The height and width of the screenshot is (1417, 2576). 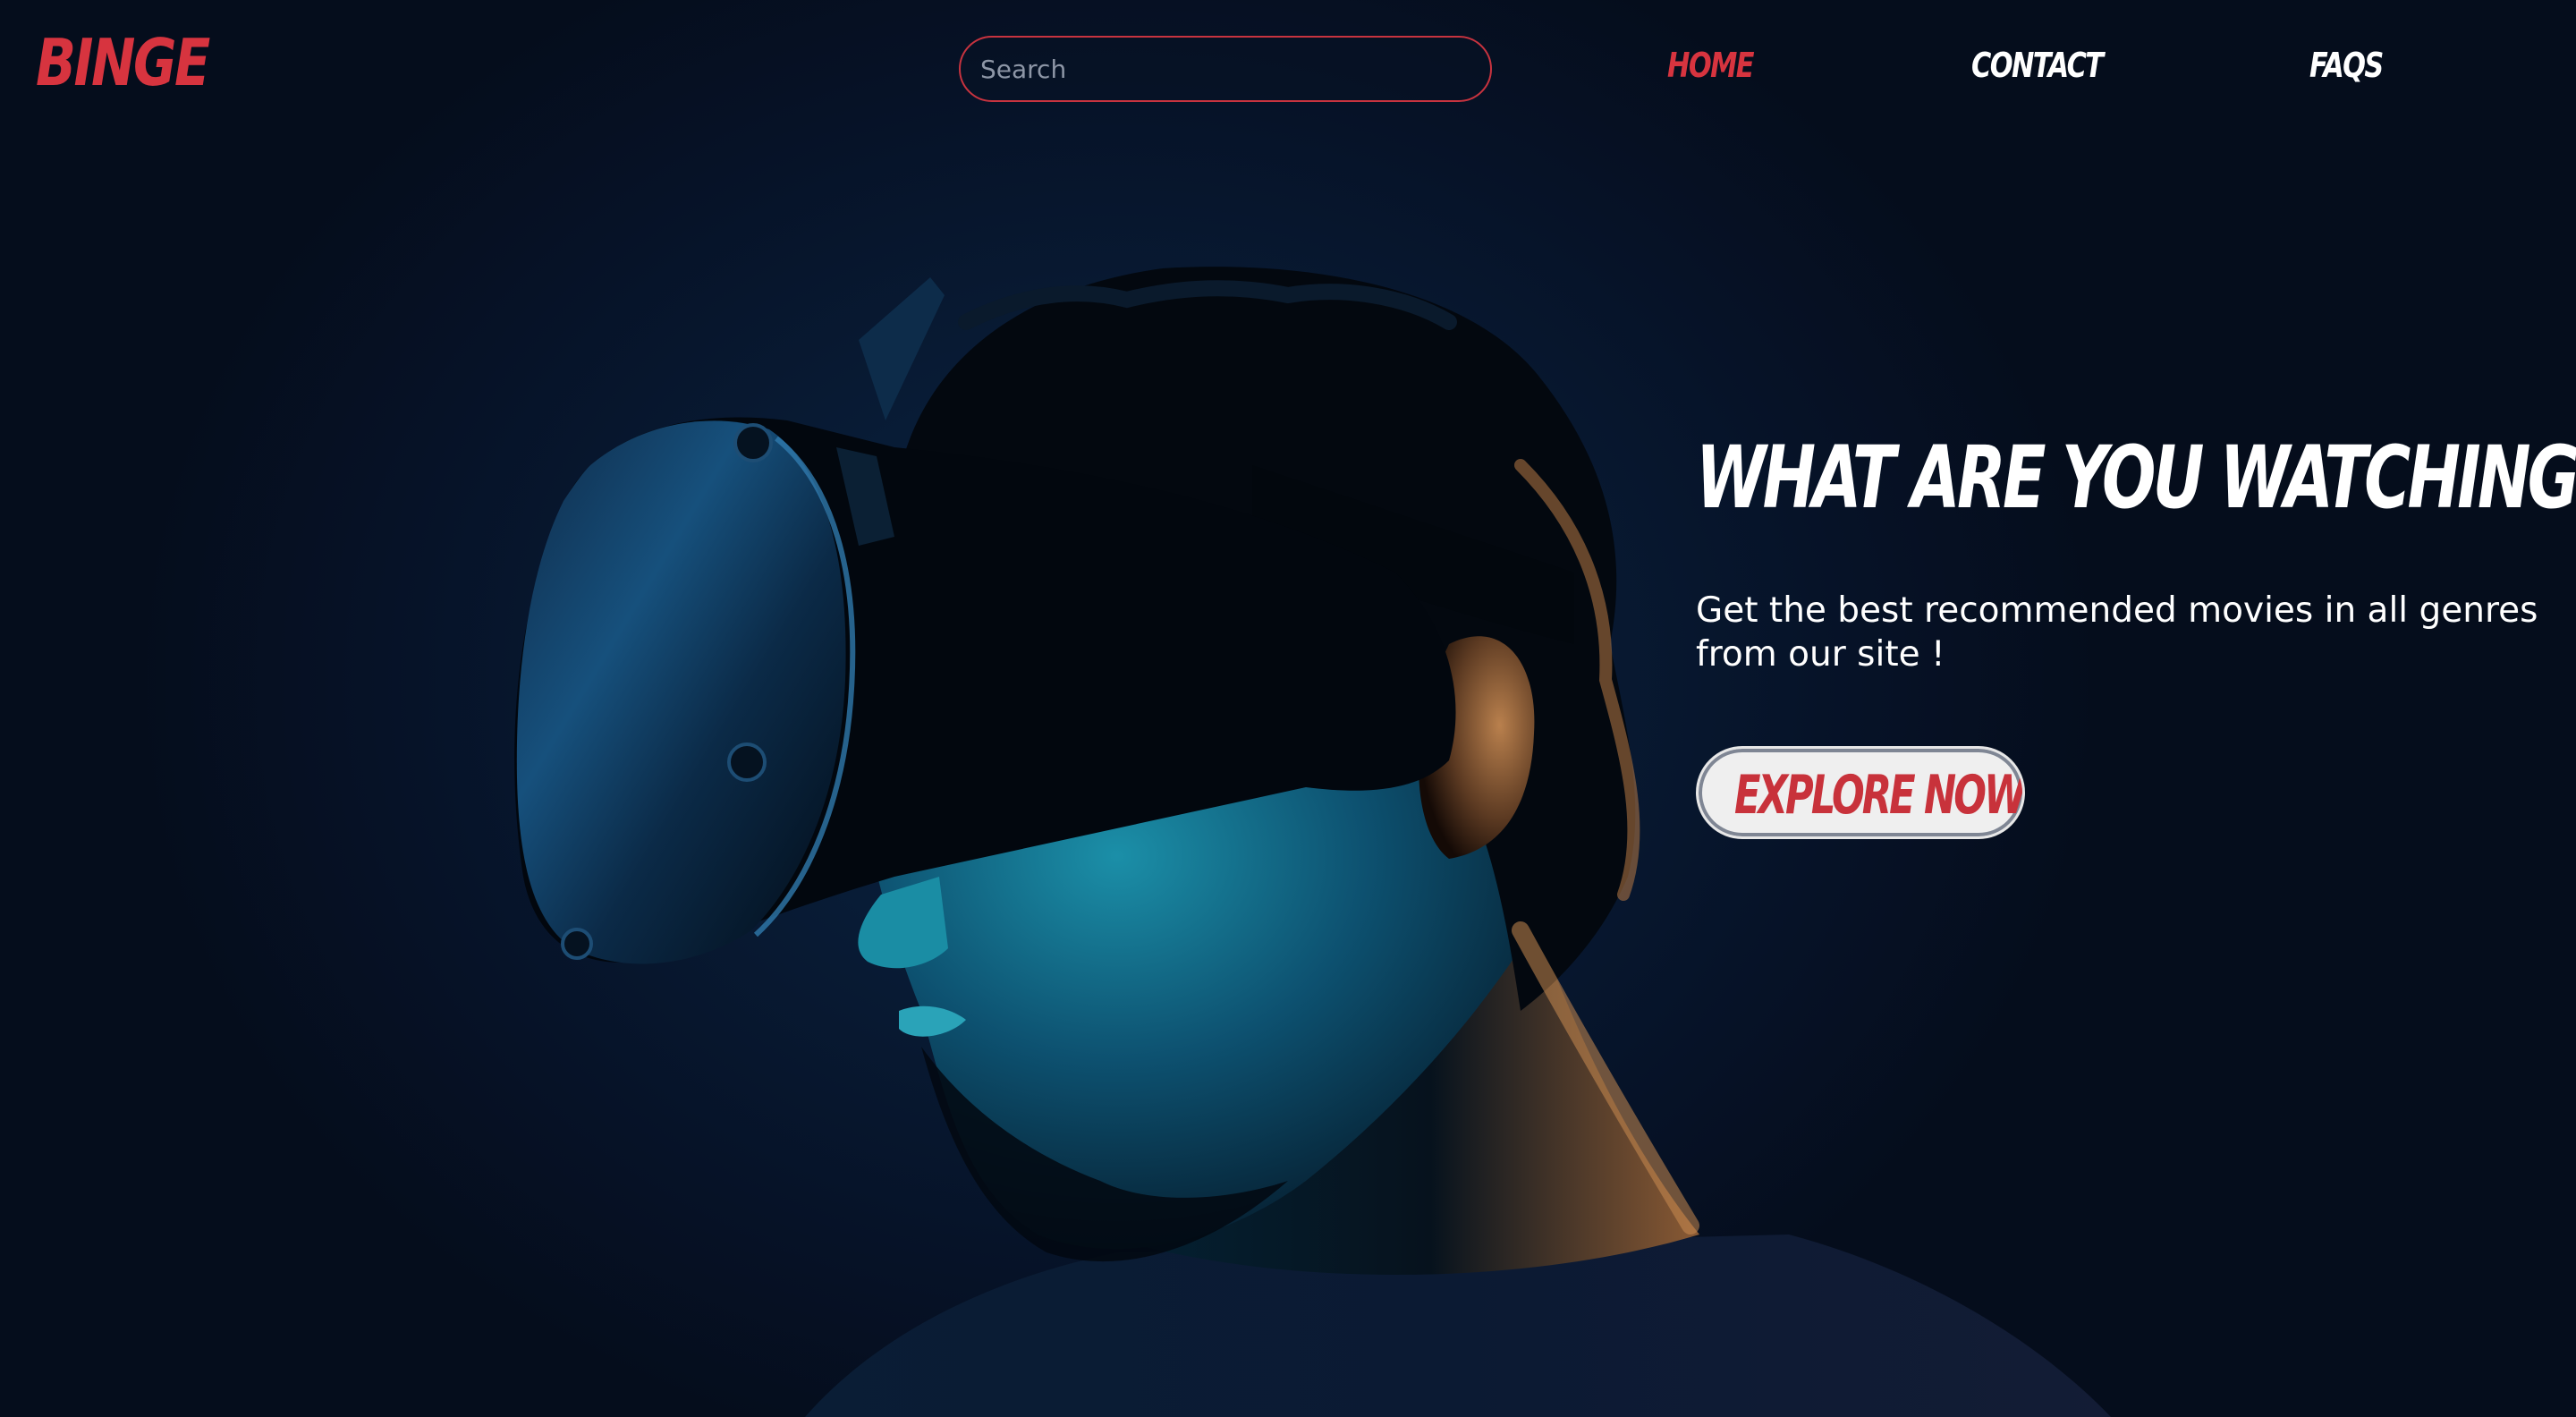 I want to click on nav-contact-link: CONTACT, so click(x=2037, y=65).